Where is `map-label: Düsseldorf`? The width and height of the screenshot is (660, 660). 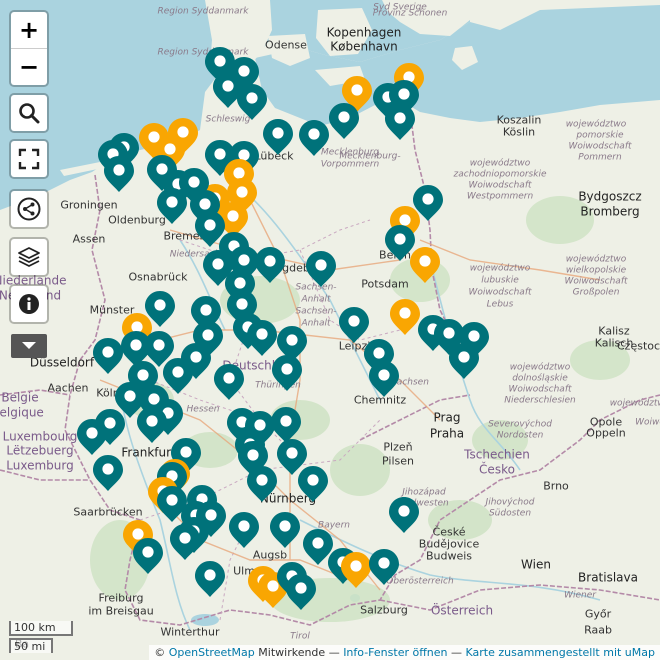 map-label: Düsseldorf is located at coordinates (62, 362).